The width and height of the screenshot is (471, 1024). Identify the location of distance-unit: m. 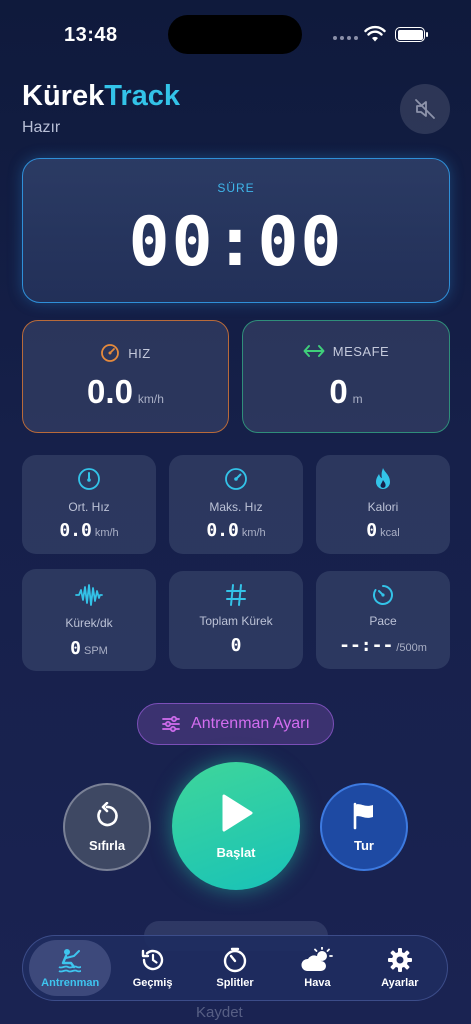
(357, 399).